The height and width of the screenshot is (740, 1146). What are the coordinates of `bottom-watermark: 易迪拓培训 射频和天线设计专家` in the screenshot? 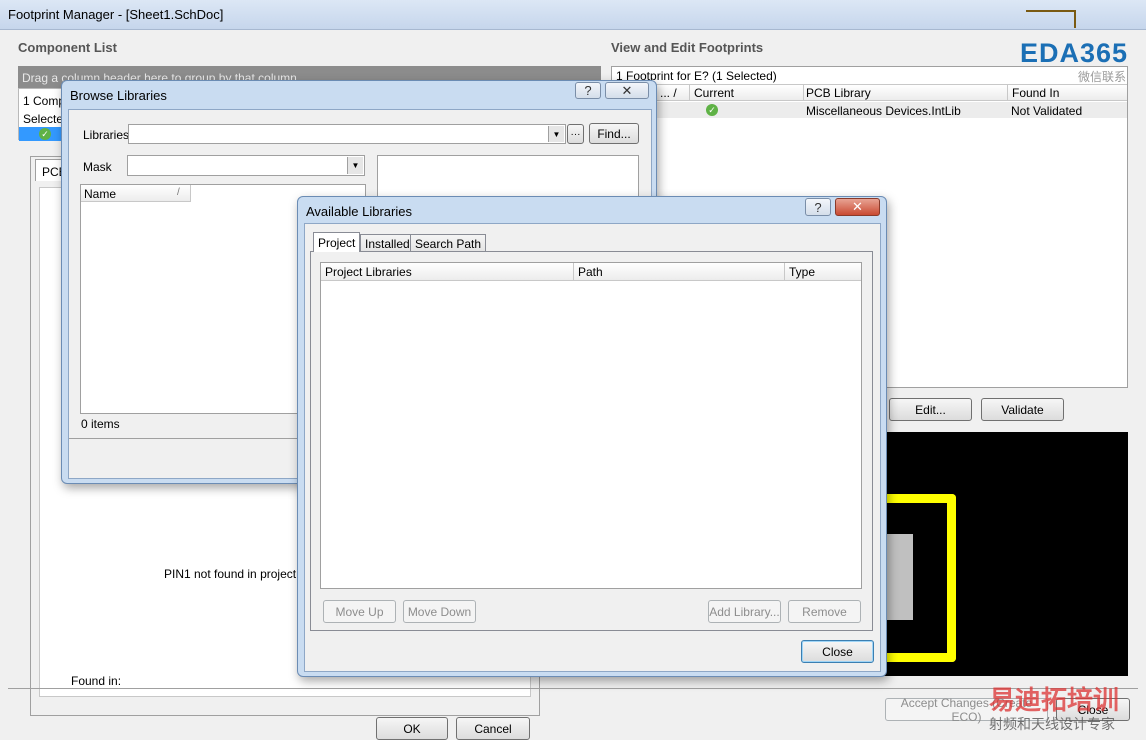 It's located at (1065, 709).